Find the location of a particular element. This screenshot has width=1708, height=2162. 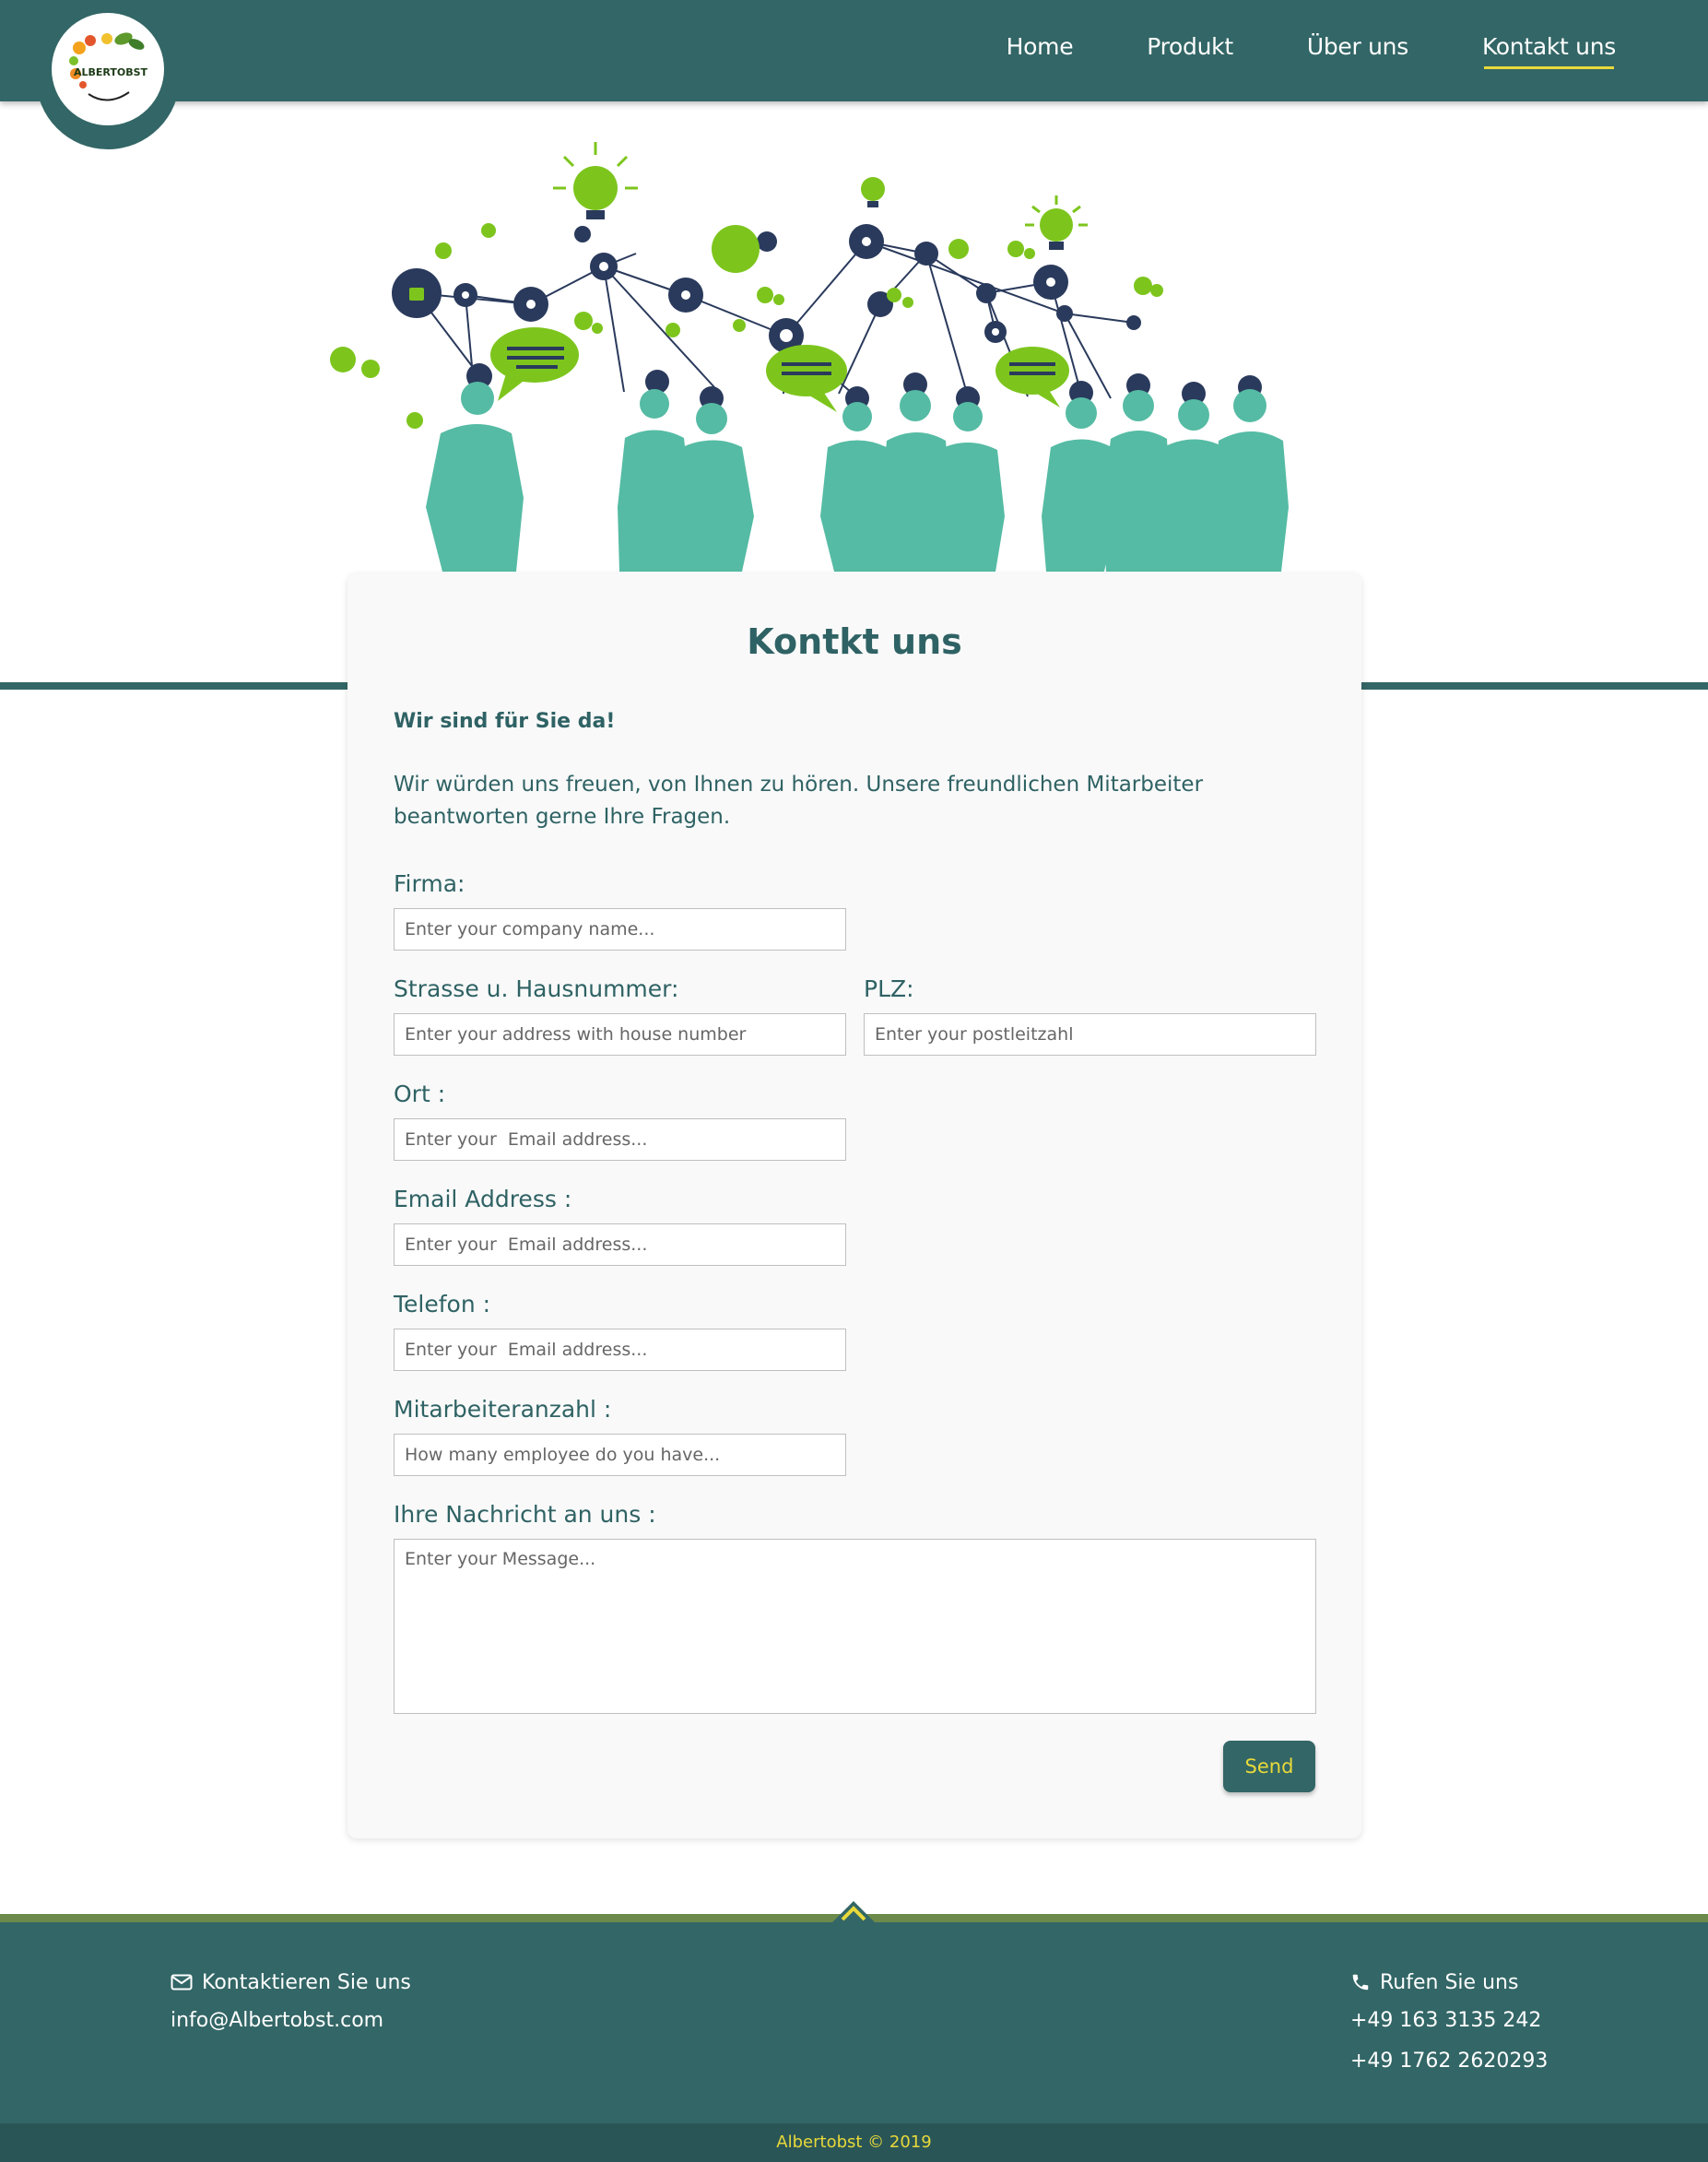

footer-phone-heading: Rufen Sie uns is located at coordinates (1449, 1982).